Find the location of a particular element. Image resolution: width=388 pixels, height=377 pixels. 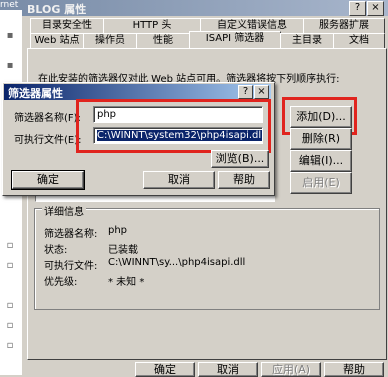

tab-operators: 操作员 is located at coordinates (110, 40).